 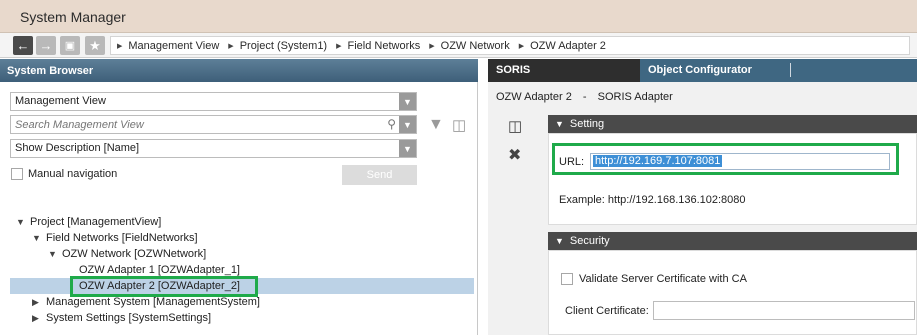 I want to click on forward-button: →, so click(x=46, y=45).